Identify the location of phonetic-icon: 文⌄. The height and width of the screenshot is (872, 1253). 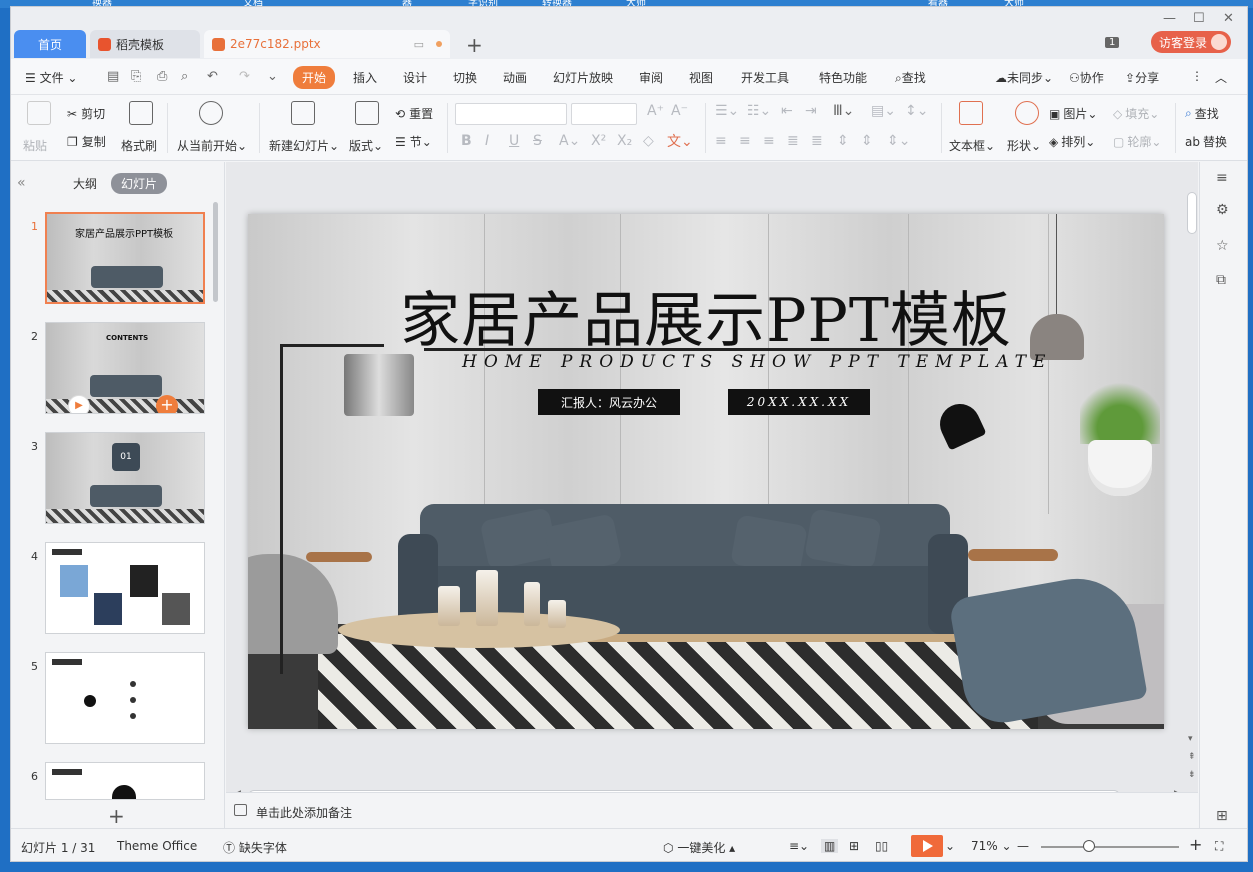
(680, 141).